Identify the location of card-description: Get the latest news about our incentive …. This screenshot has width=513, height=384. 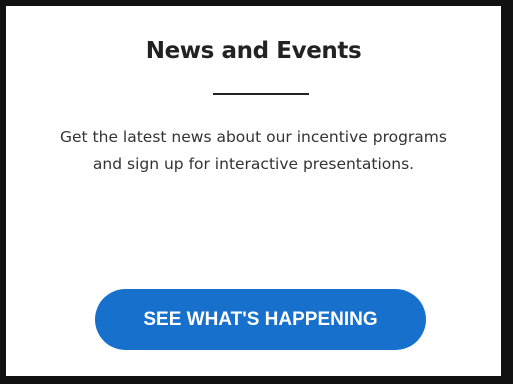
(253, 150).